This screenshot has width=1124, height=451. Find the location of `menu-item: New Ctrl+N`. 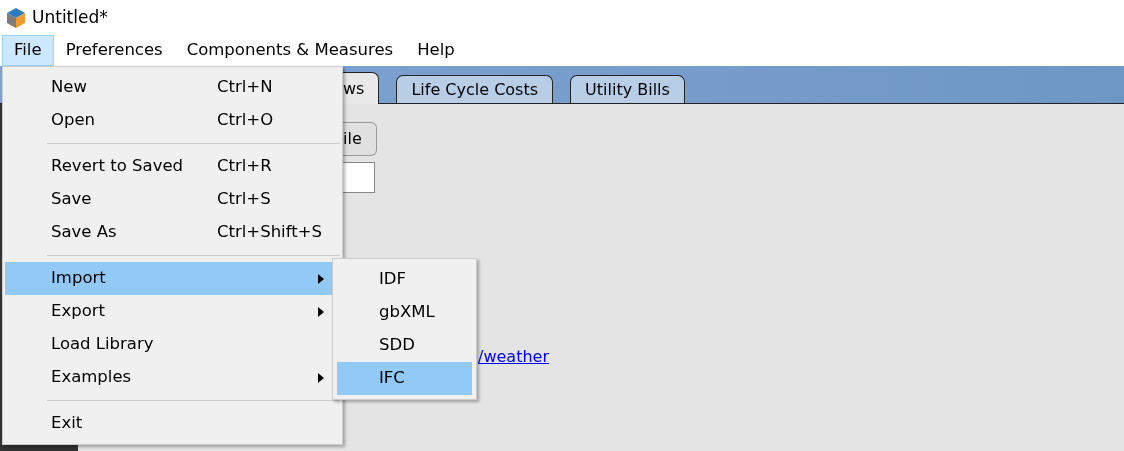

menu-item: New Ctrl+N is located at coordinates (172, 87).